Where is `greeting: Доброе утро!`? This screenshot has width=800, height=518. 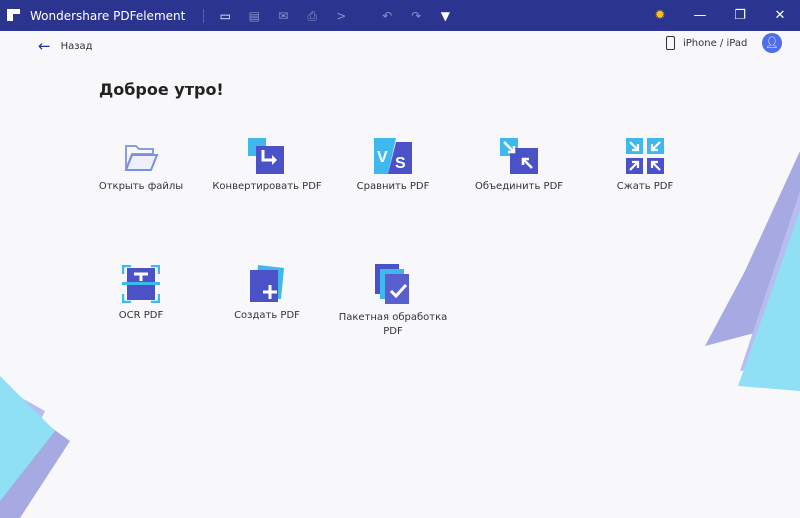
greeting: Доброе утро! is located at coordinates (161, 89).